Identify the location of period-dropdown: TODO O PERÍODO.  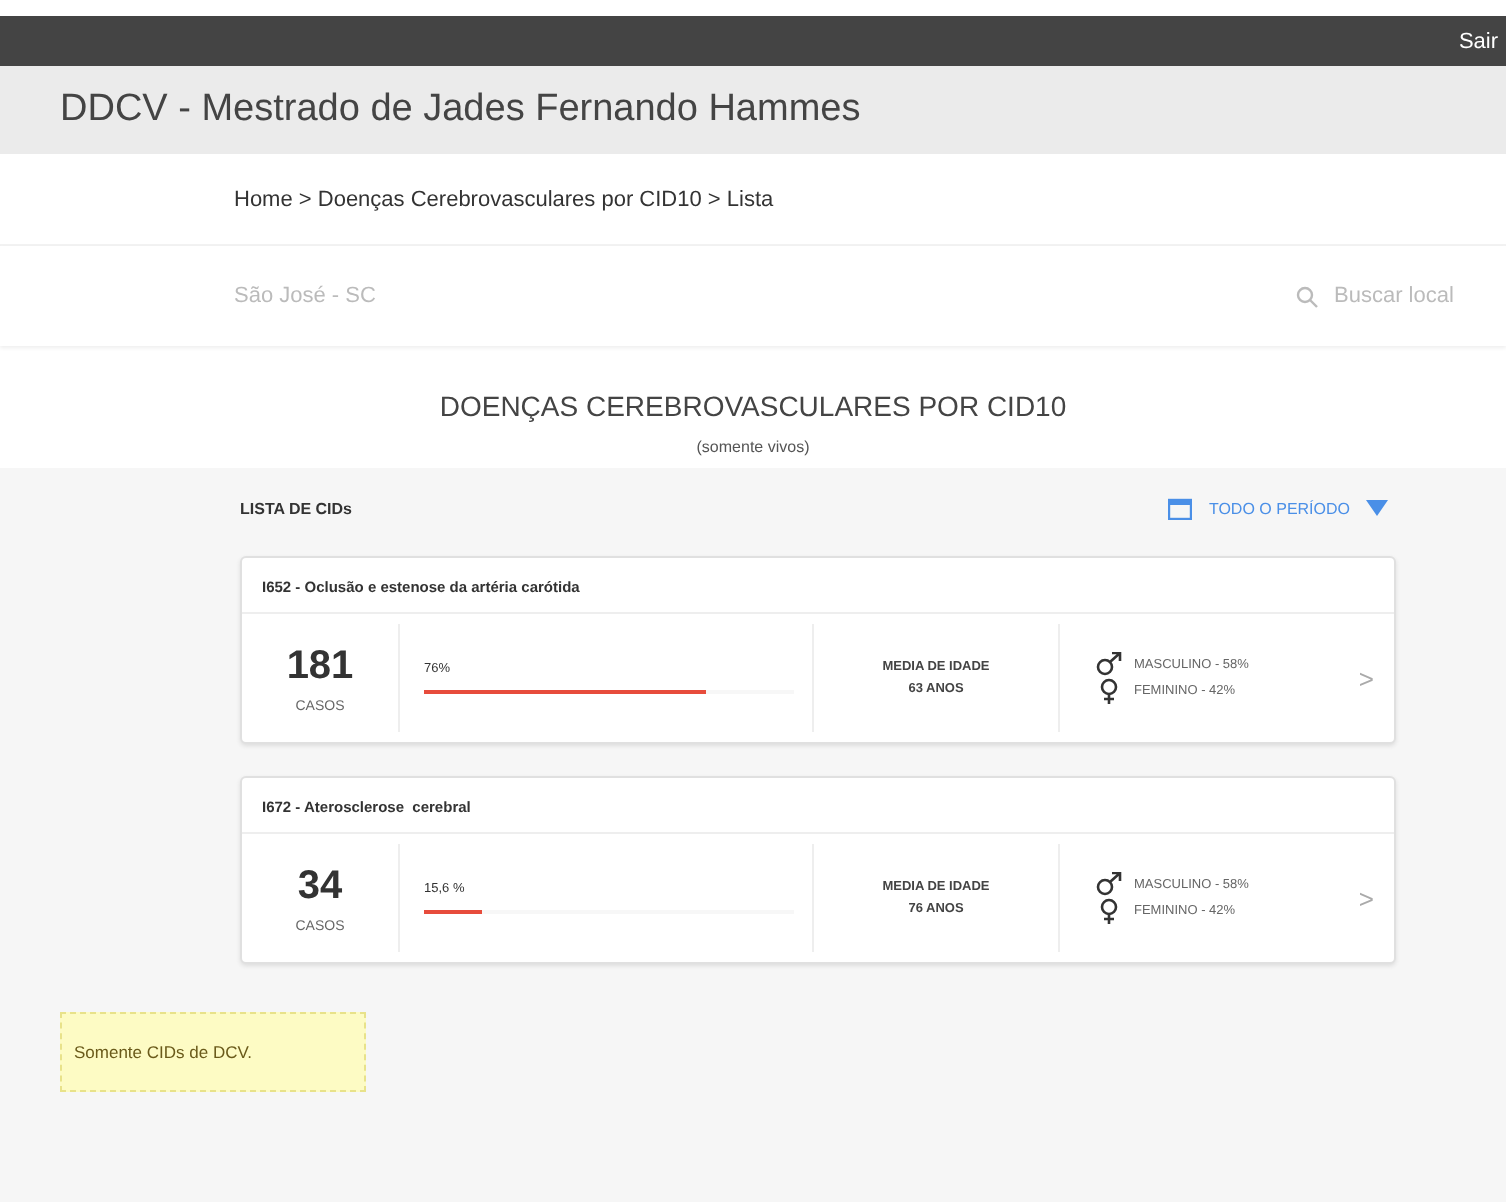
(1278, 508).